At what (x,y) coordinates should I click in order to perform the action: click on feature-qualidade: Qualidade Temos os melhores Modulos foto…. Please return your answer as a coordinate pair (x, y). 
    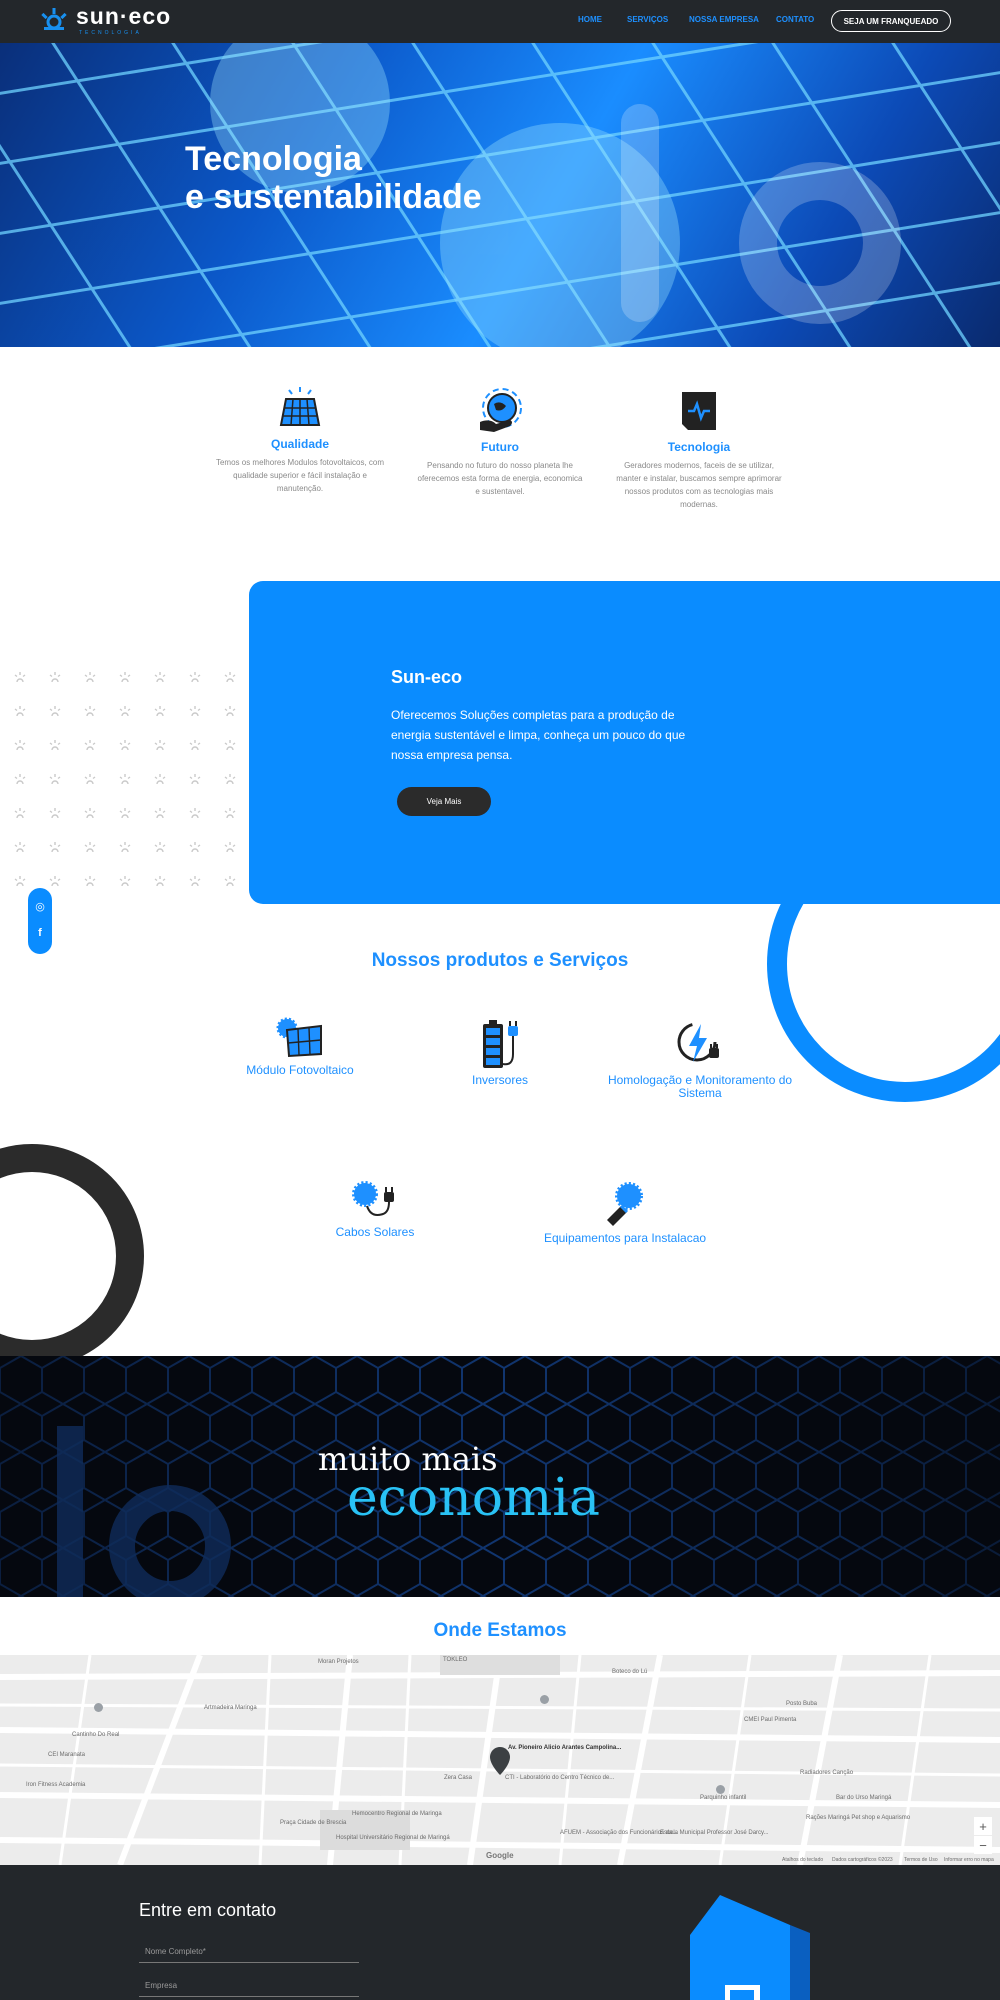
    Looking at the image, I should click on (300, 440).